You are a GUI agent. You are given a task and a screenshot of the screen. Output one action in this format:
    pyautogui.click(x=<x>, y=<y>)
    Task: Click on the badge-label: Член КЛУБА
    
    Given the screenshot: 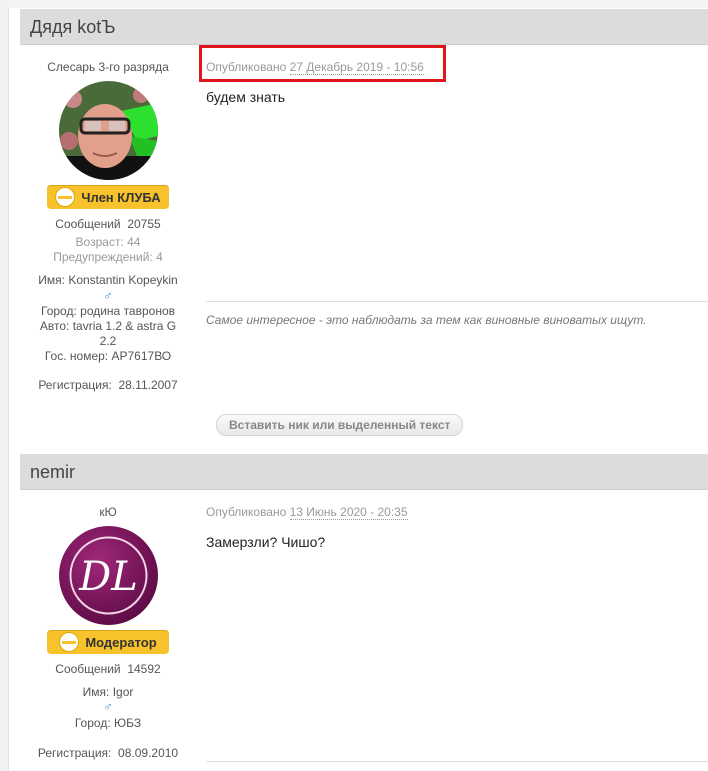 What is the action you would take?
    pyautogui.click(x=121, y=197)
    